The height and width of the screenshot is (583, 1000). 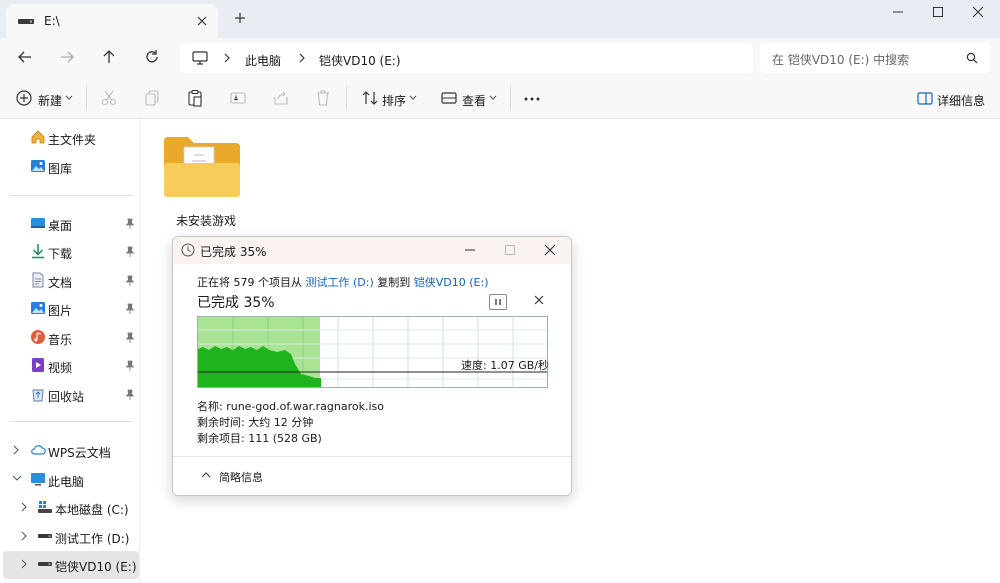 I want to click on download-icon, so click(x=38, y=251).